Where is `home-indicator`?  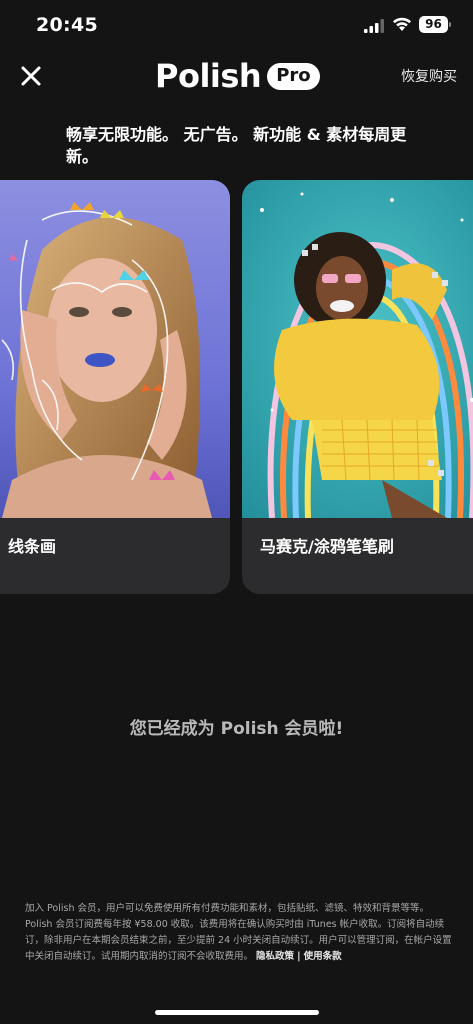
home-indicator is located at coordinates (237, 1012).